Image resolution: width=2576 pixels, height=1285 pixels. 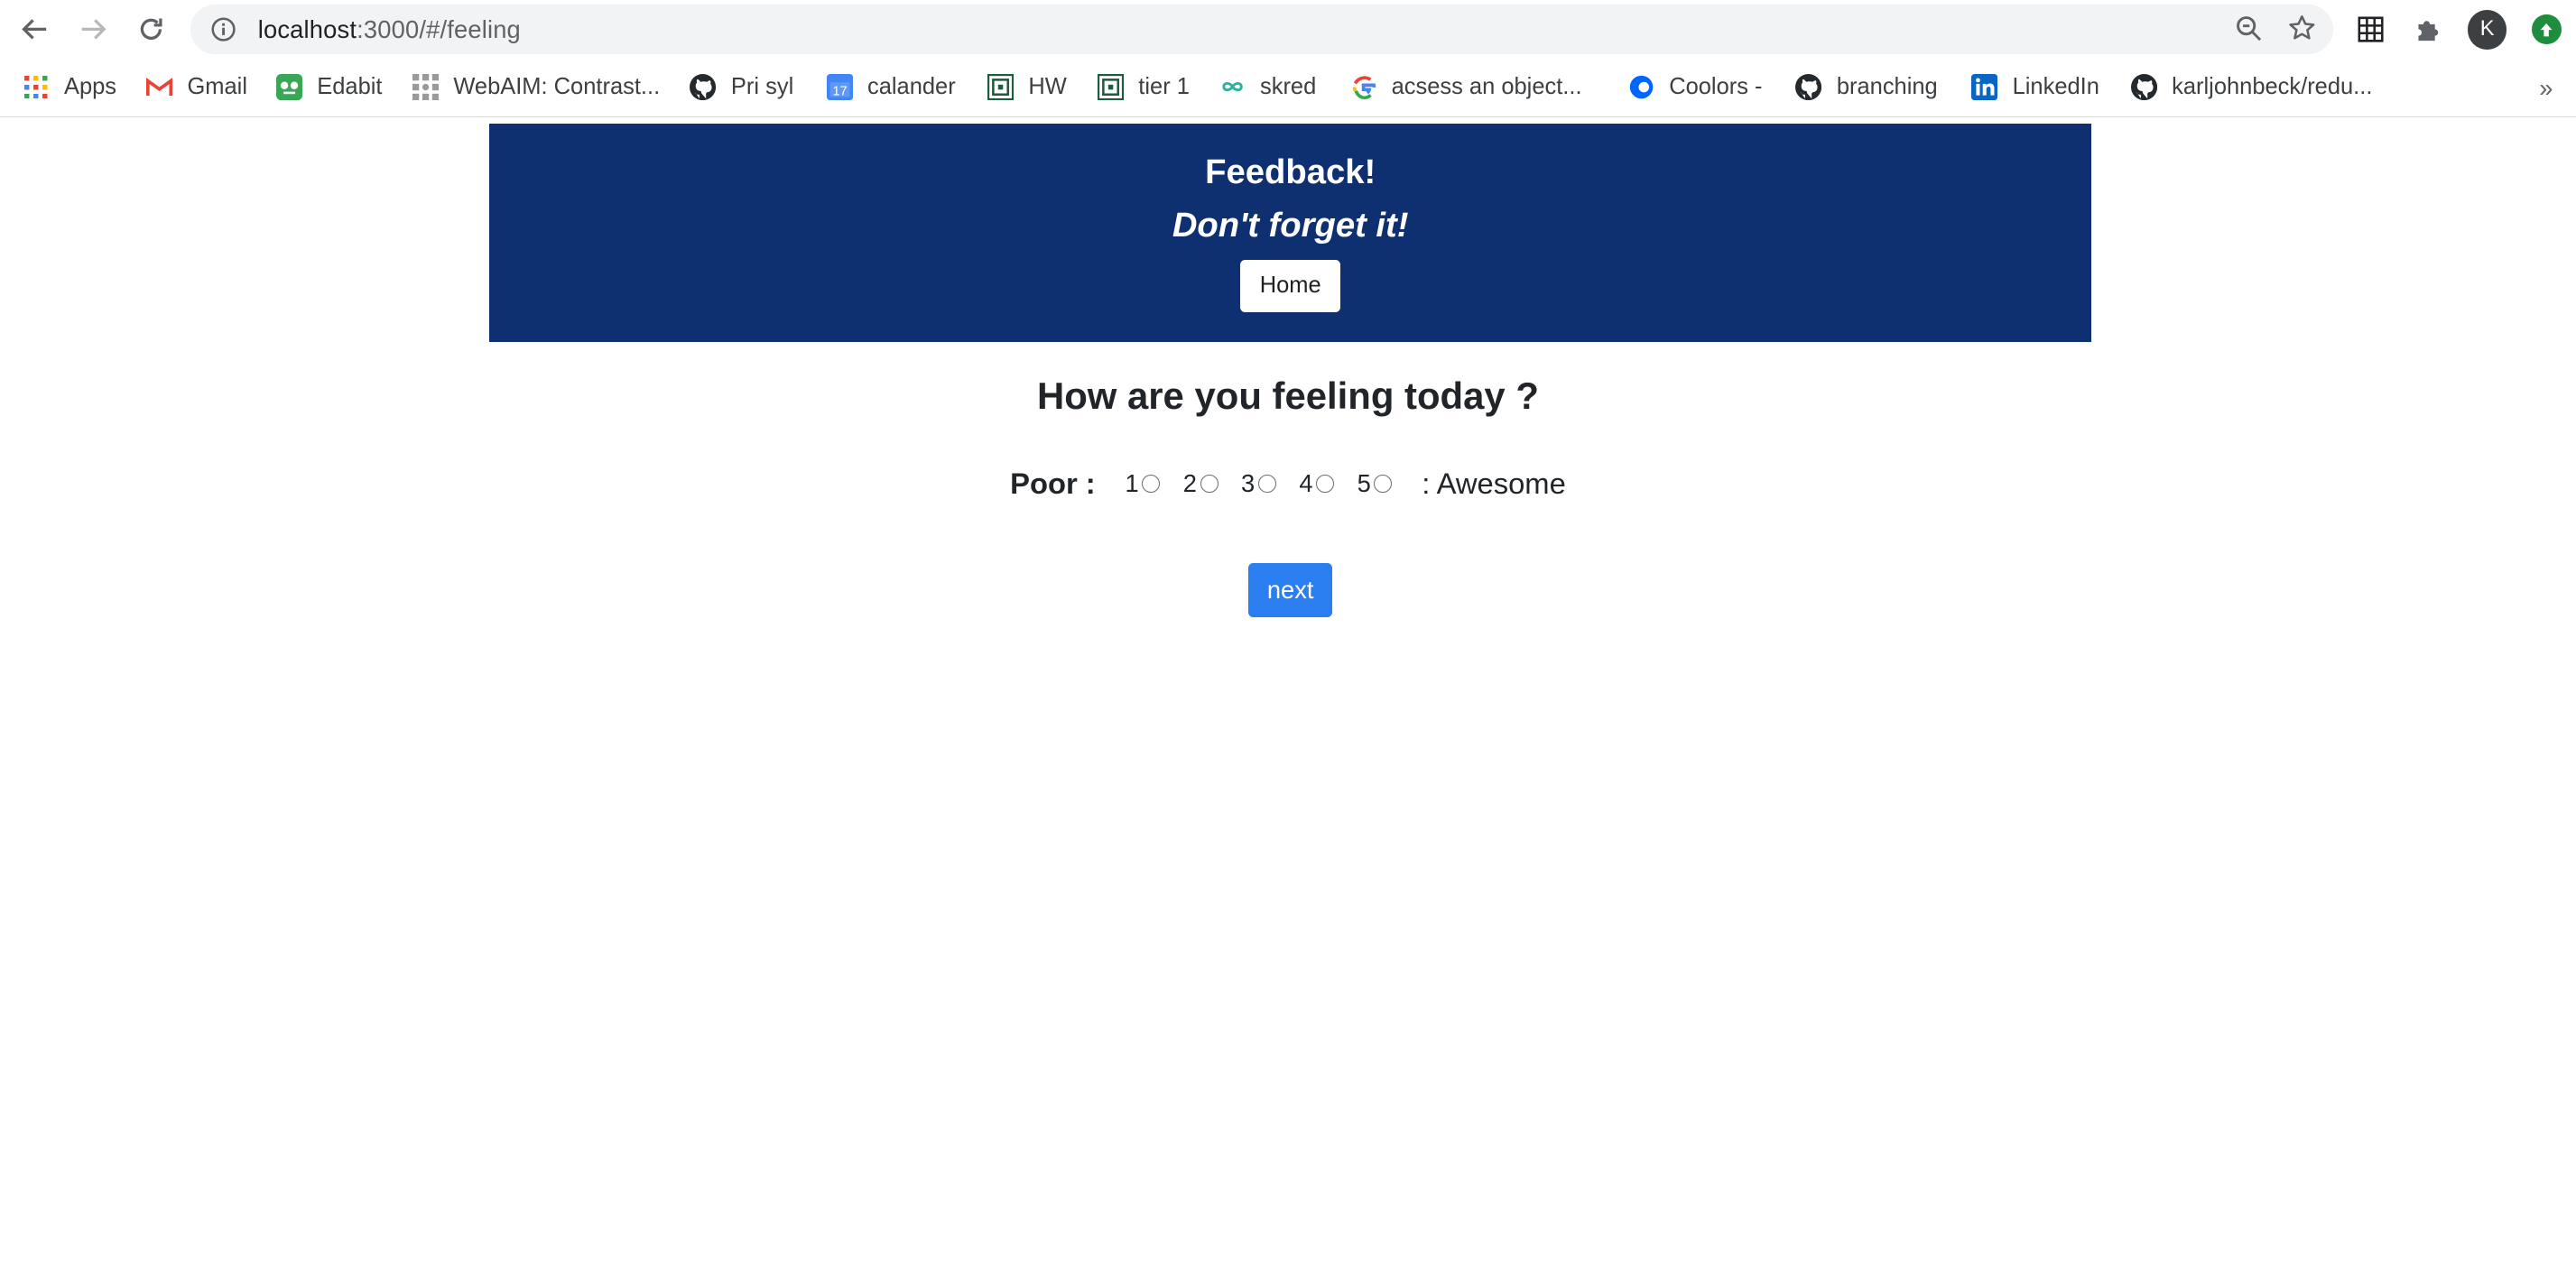 I want to click on bookmark-coolors: Coolors -, so click(x=1696, y=87).